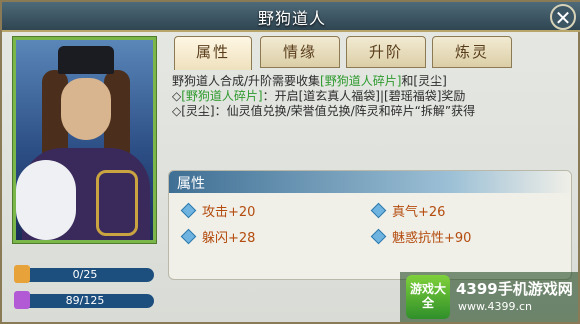  Describe the element at coordinates (191, 184) in the screenshot. I see `attributes-panel-title: 属性` at that location.